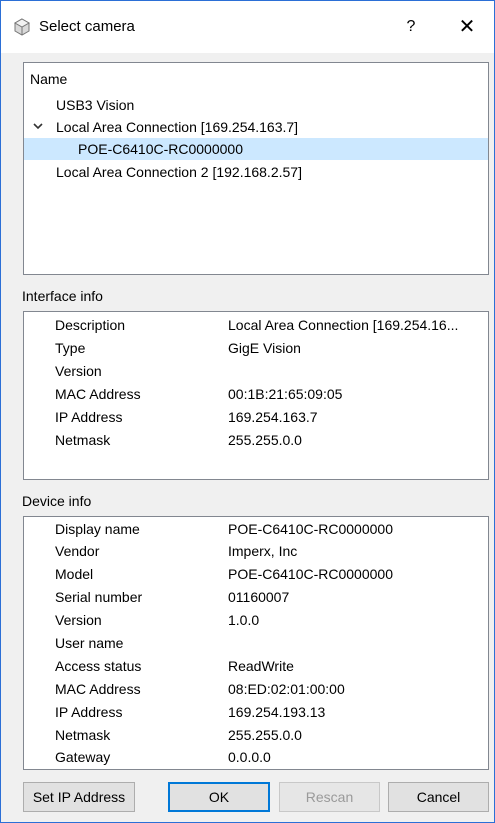 This screenshot has width=495, height=823. Describe the element at coordinates (70, 348) in the screenshot. I see `info-key: Type` at that location.